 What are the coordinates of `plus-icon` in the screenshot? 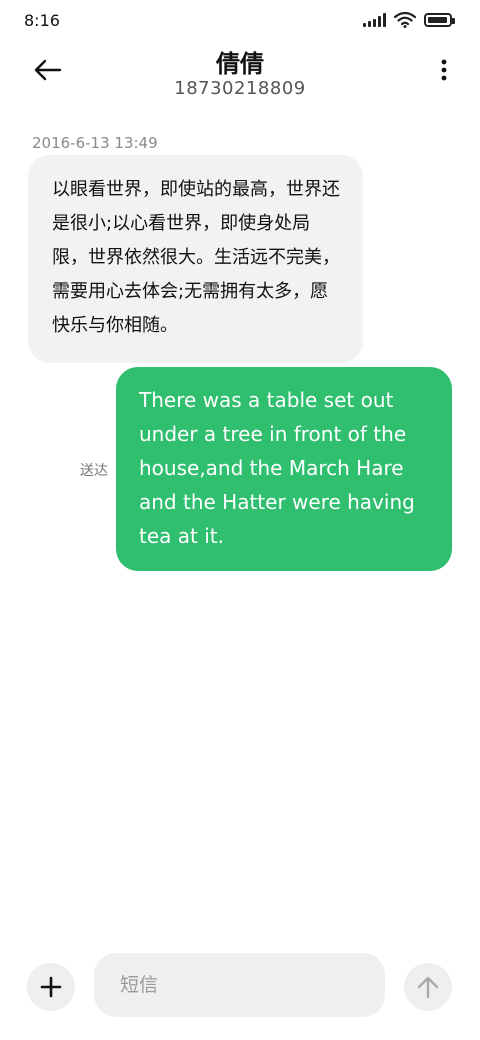 It's located at (51, 987).